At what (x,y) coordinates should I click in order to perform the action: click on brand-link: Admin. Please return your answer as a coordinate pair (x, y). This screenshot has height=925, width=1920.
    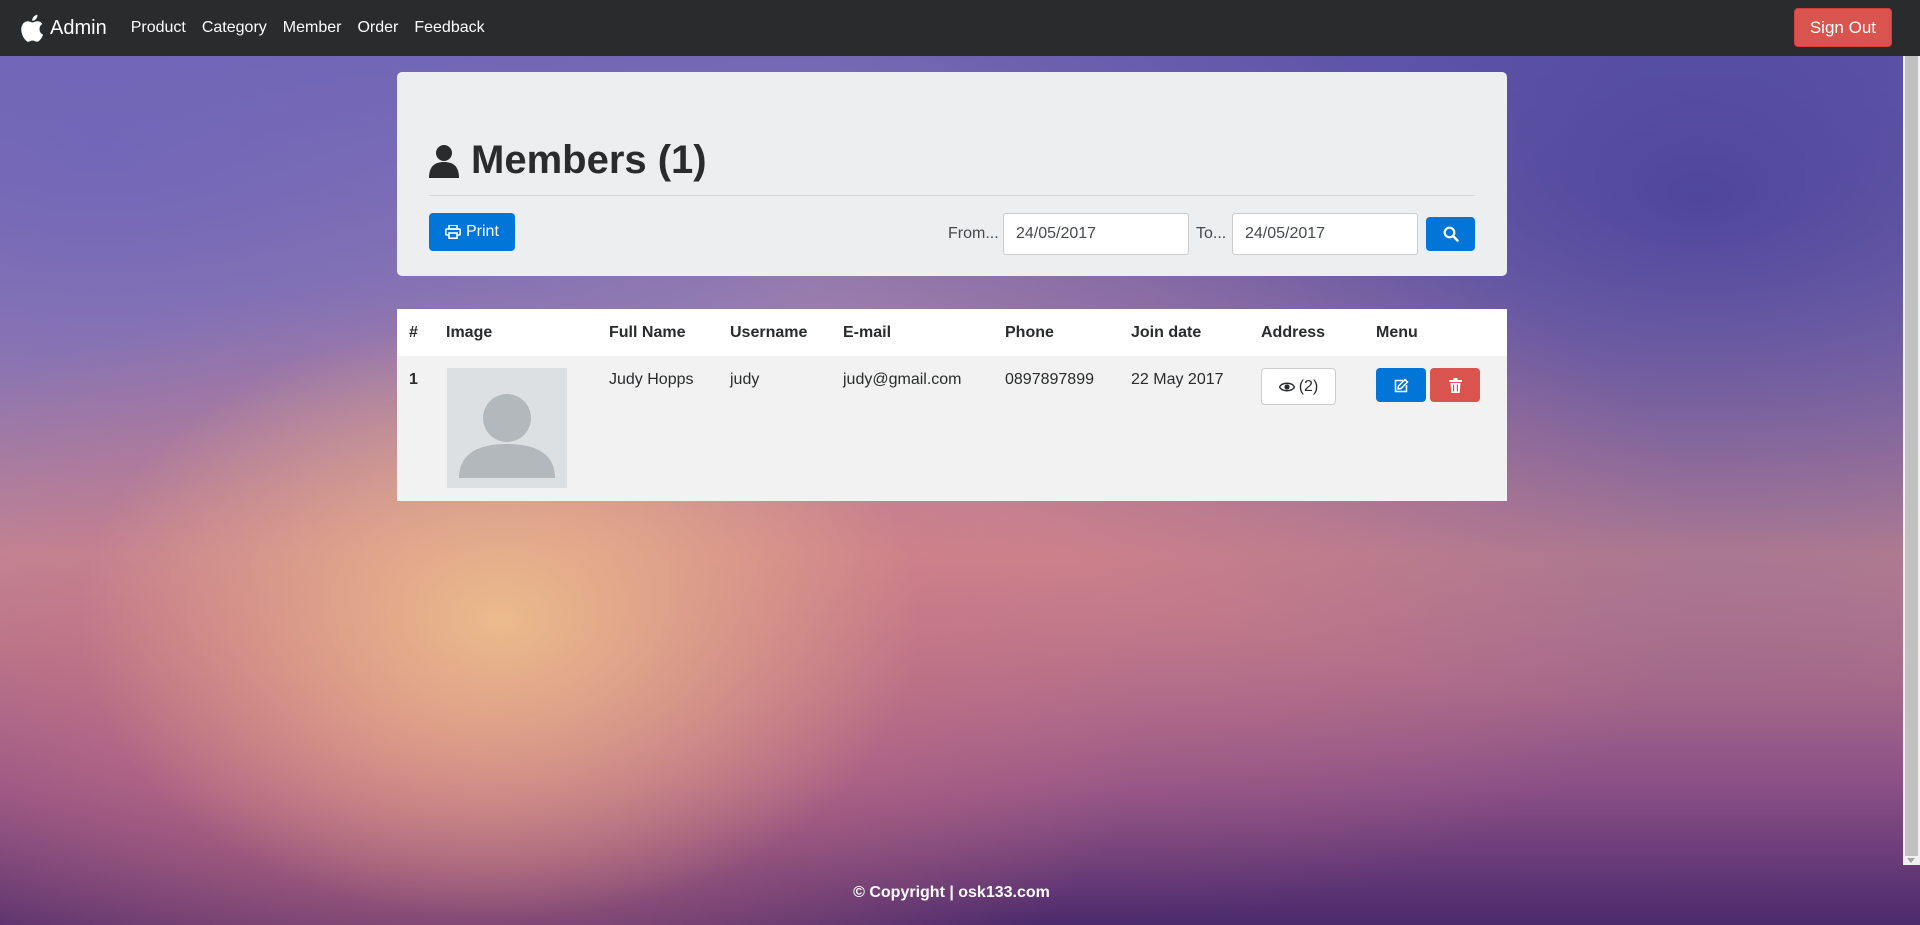
    Looking at the image, I should click on (62, 28).